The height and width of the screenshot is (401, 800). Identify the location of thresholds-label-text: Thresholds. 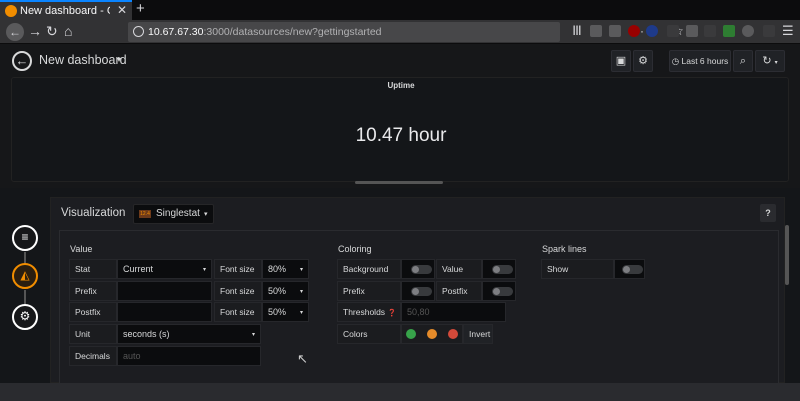
(364, 312).